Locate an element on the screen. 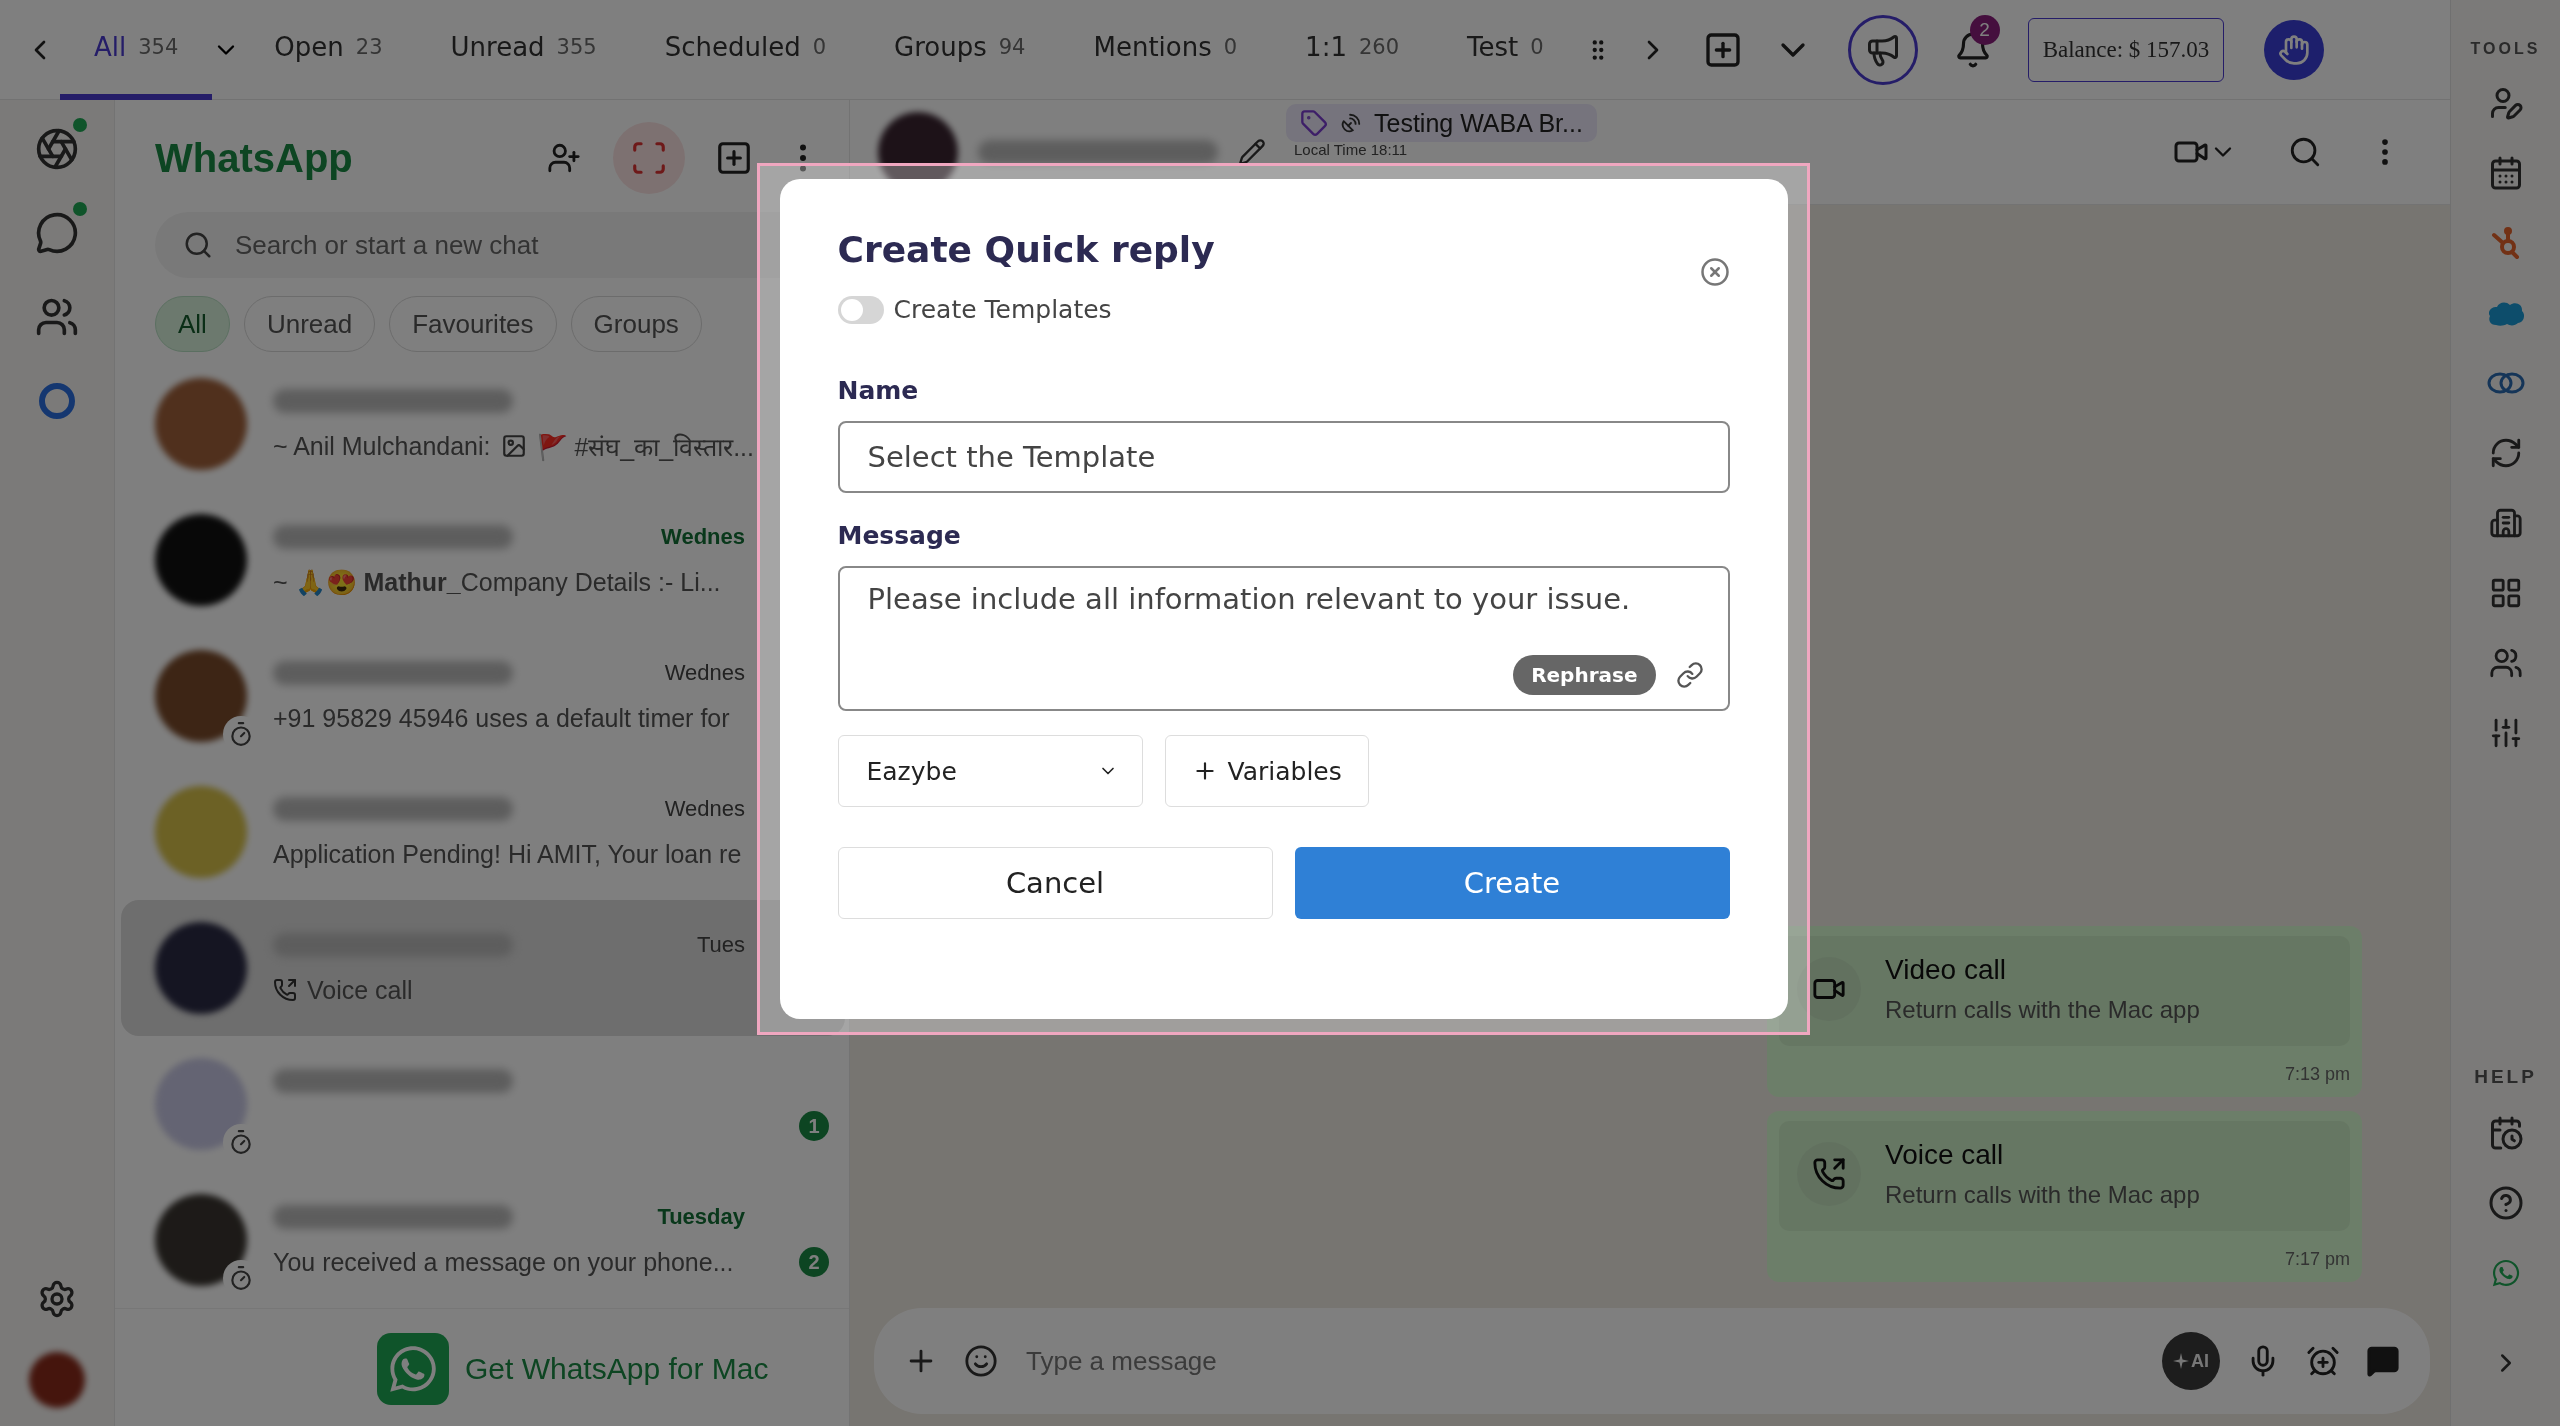 The width and height of the screenshot is (2560, 1426). toggle-label: Create Templates is located at coordinates (1002, 309).